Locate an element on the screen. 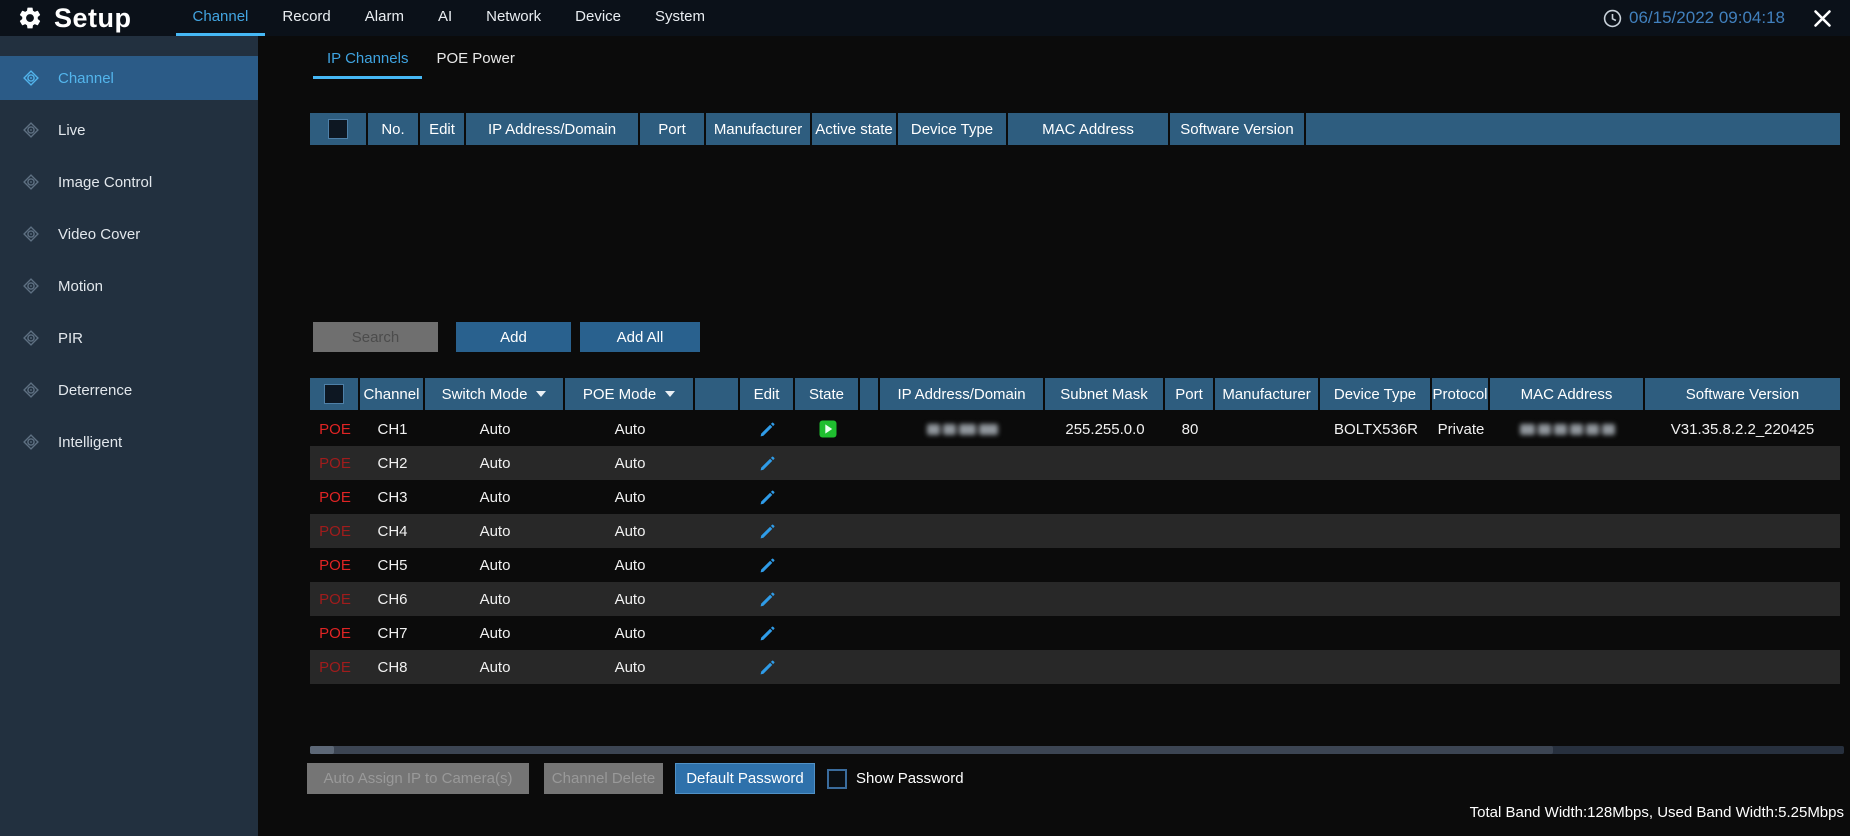 The image size is (1850, 836). show-password-label: Show Password is located at coordinates (910, 778).